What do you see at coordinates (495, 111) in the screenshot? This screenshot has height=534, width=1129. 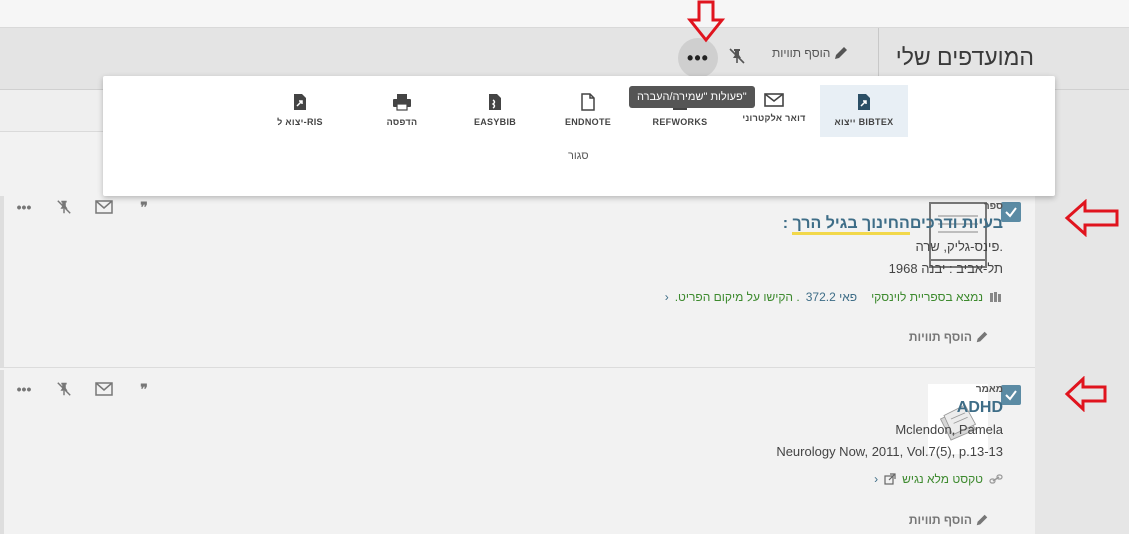 I see `popup-item-easybib: EASYBIB` at bounding box center [495, 111].